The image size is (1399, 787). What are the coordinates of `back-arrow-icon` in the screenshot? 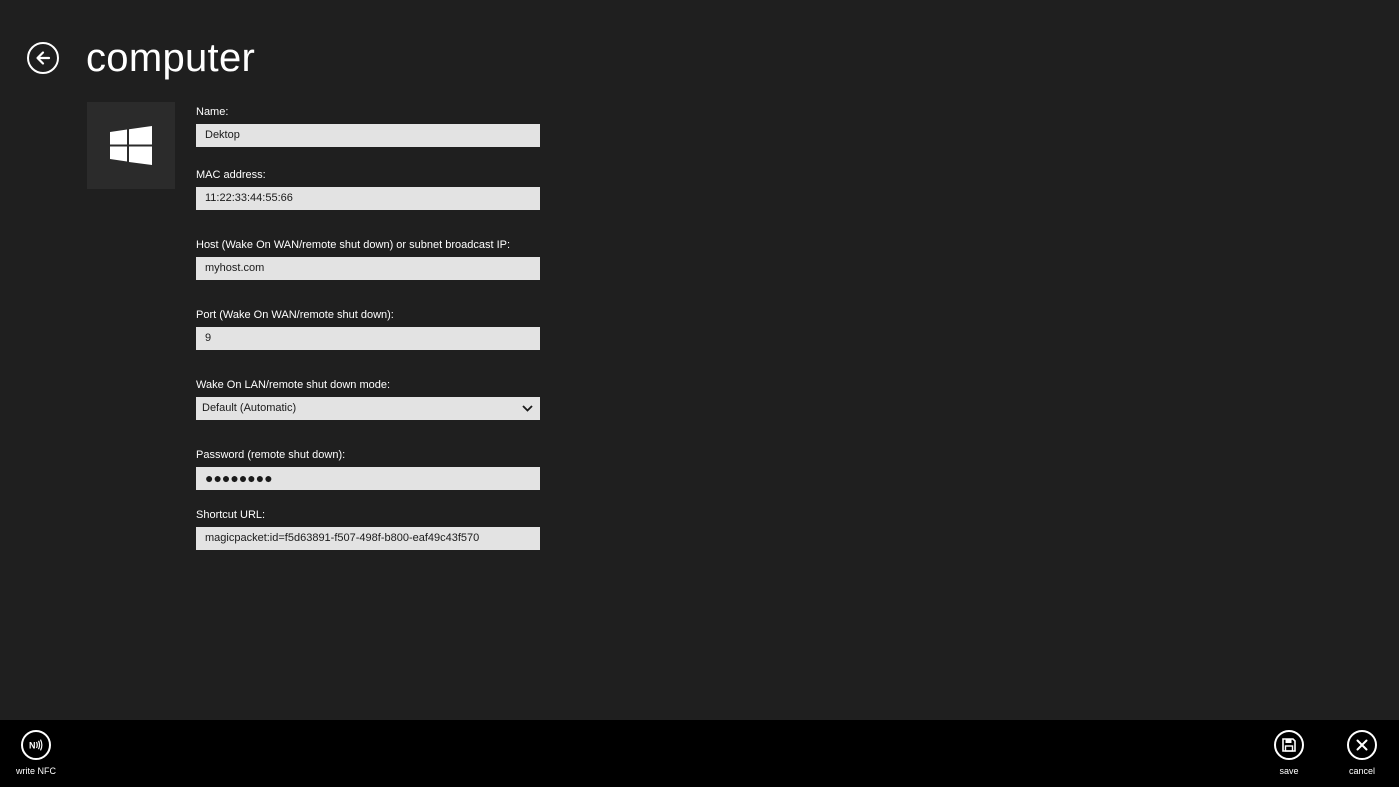 It's located at (43, 58).